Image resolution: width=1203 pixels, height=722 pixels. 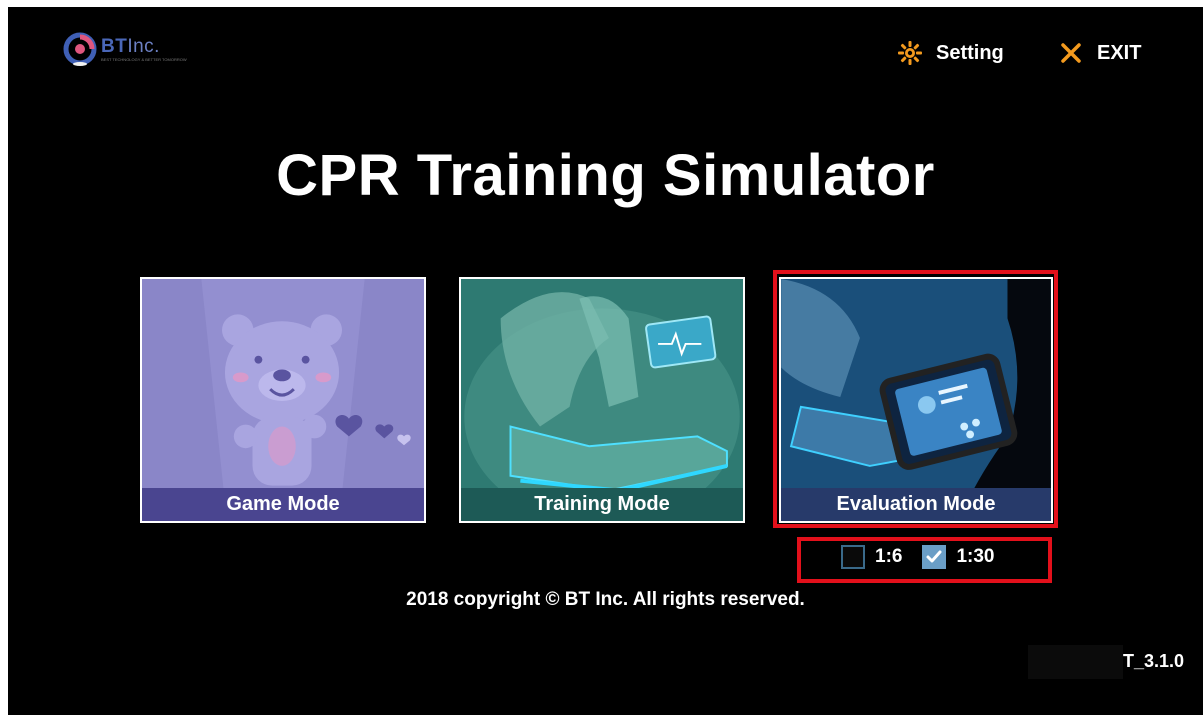 What do you see at coordinates (114, 46) in the screenshot?
I see `logo-text-main: BT` at bounding box center [114, 46].